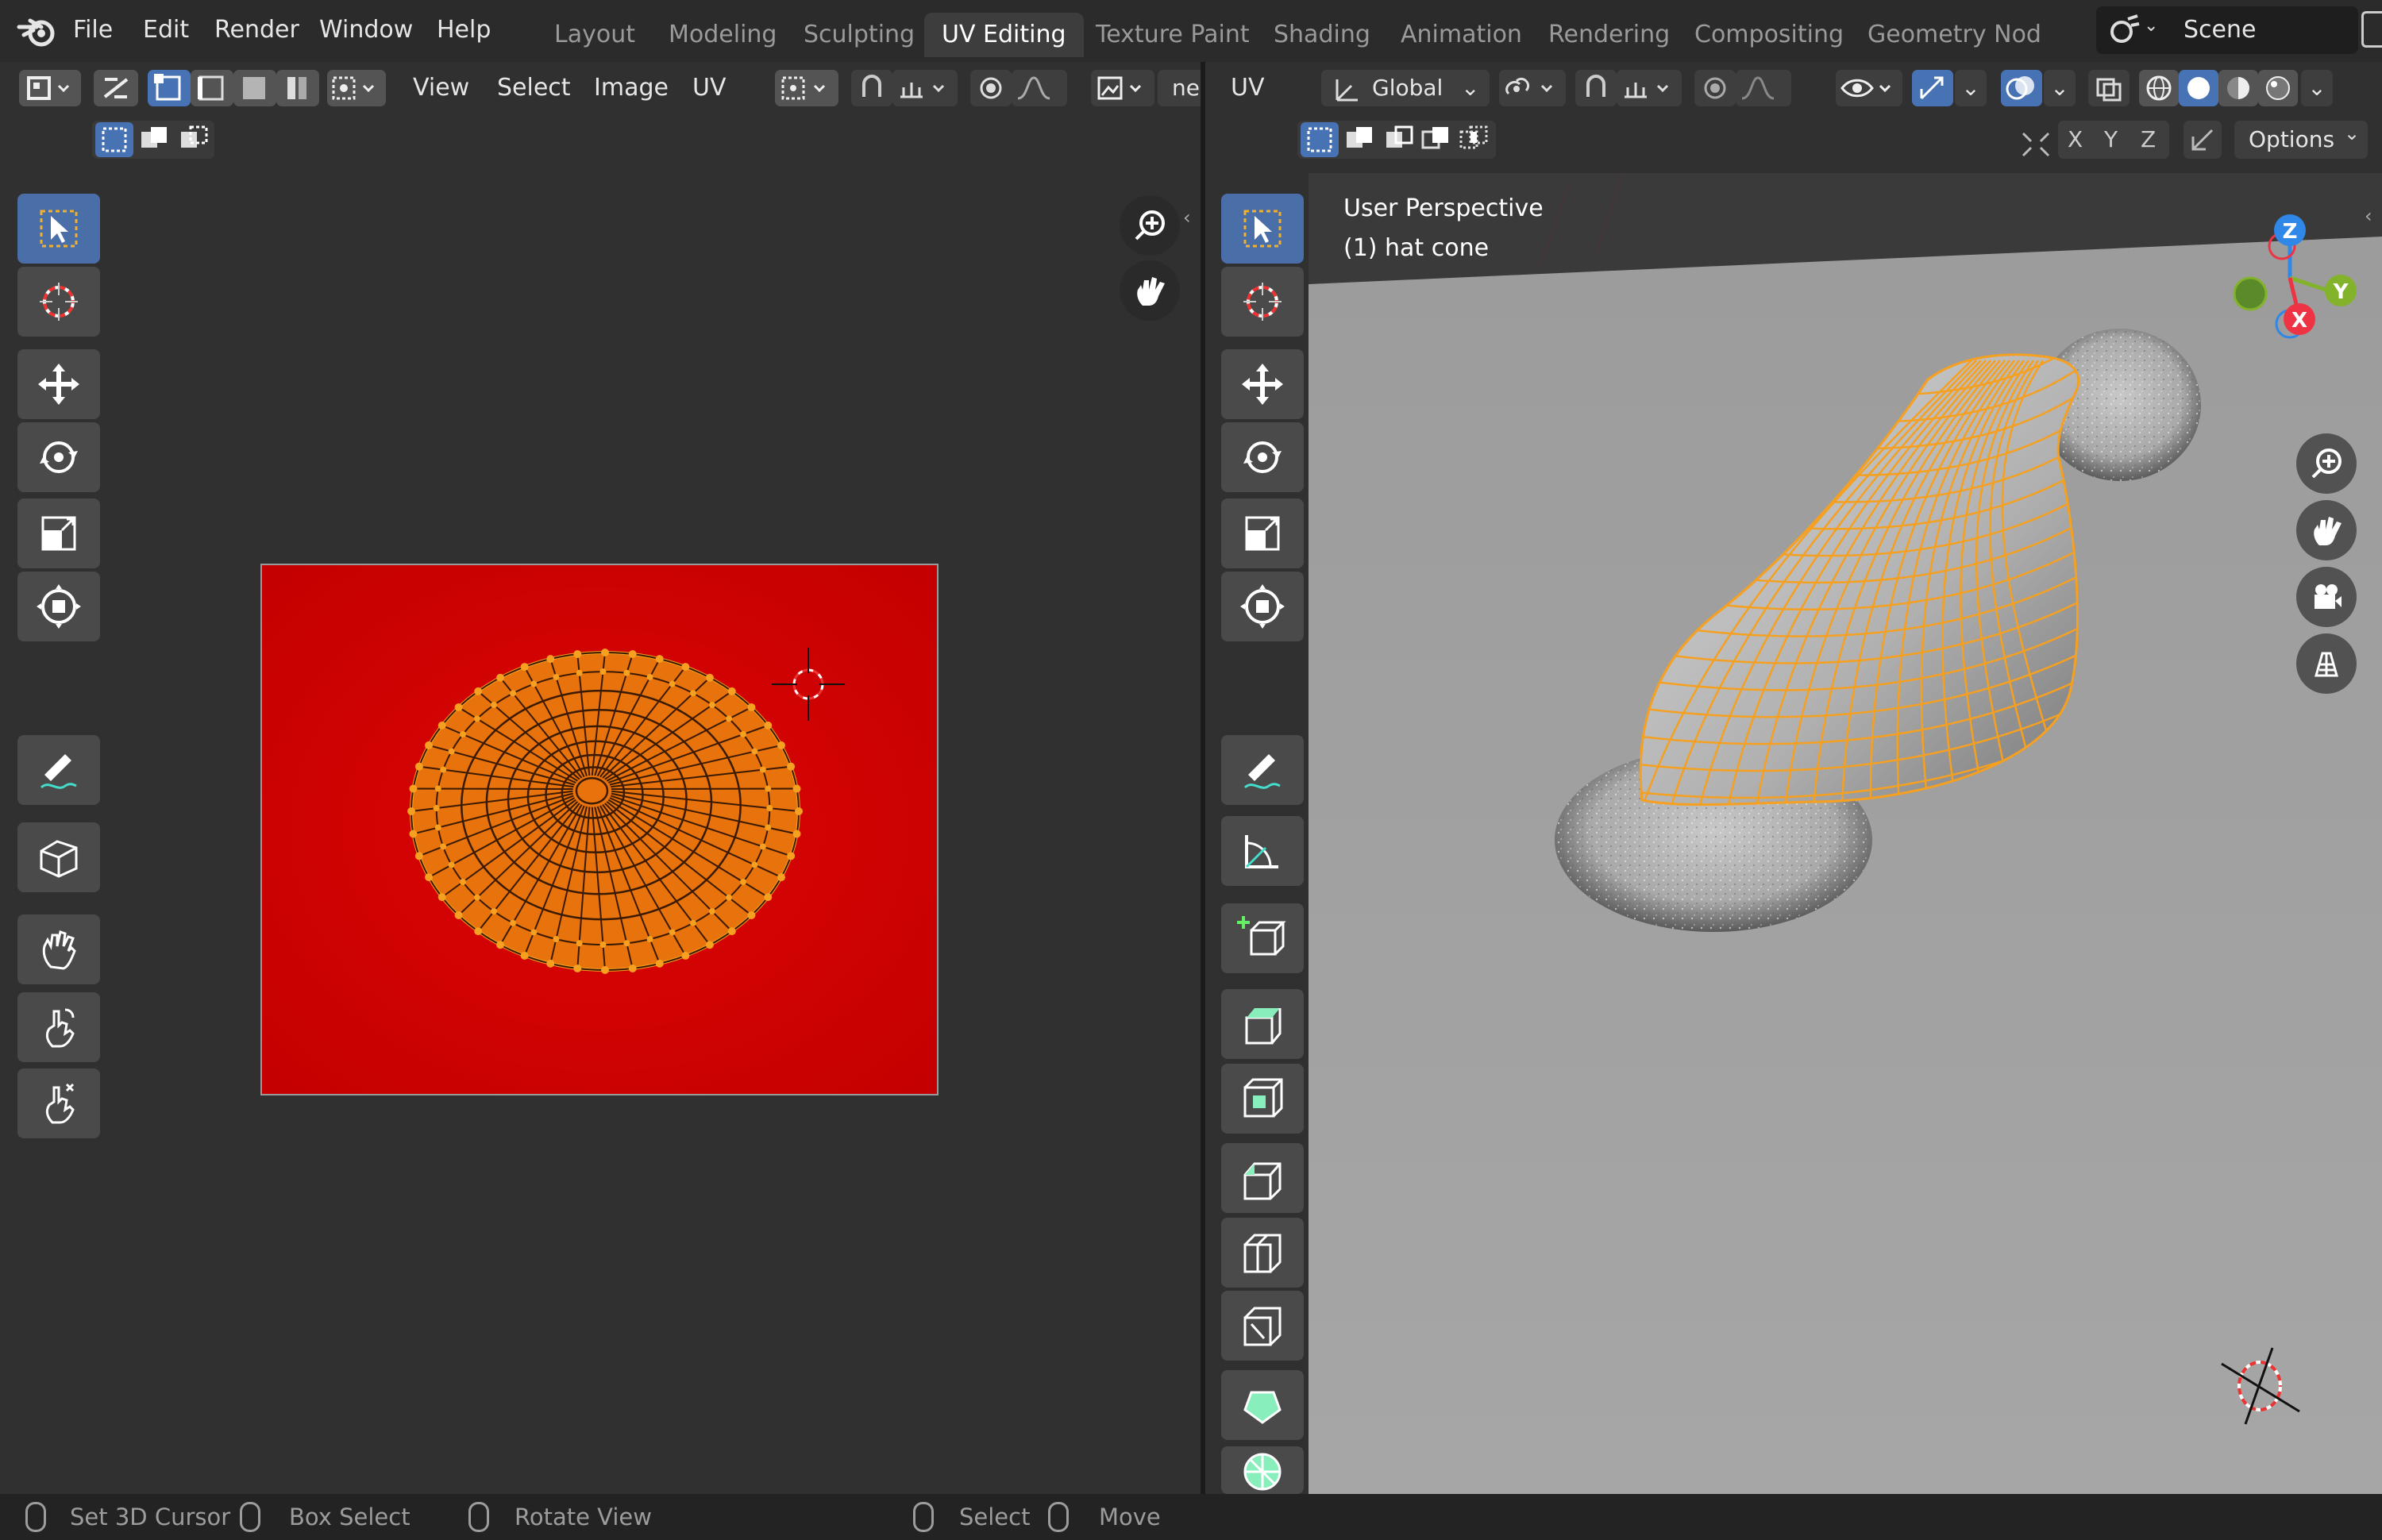 Image resolution: width=2382 pixels, height=1540 pixels. I want to click on options-dropdown: Options ⌄, so click(2301, 140).